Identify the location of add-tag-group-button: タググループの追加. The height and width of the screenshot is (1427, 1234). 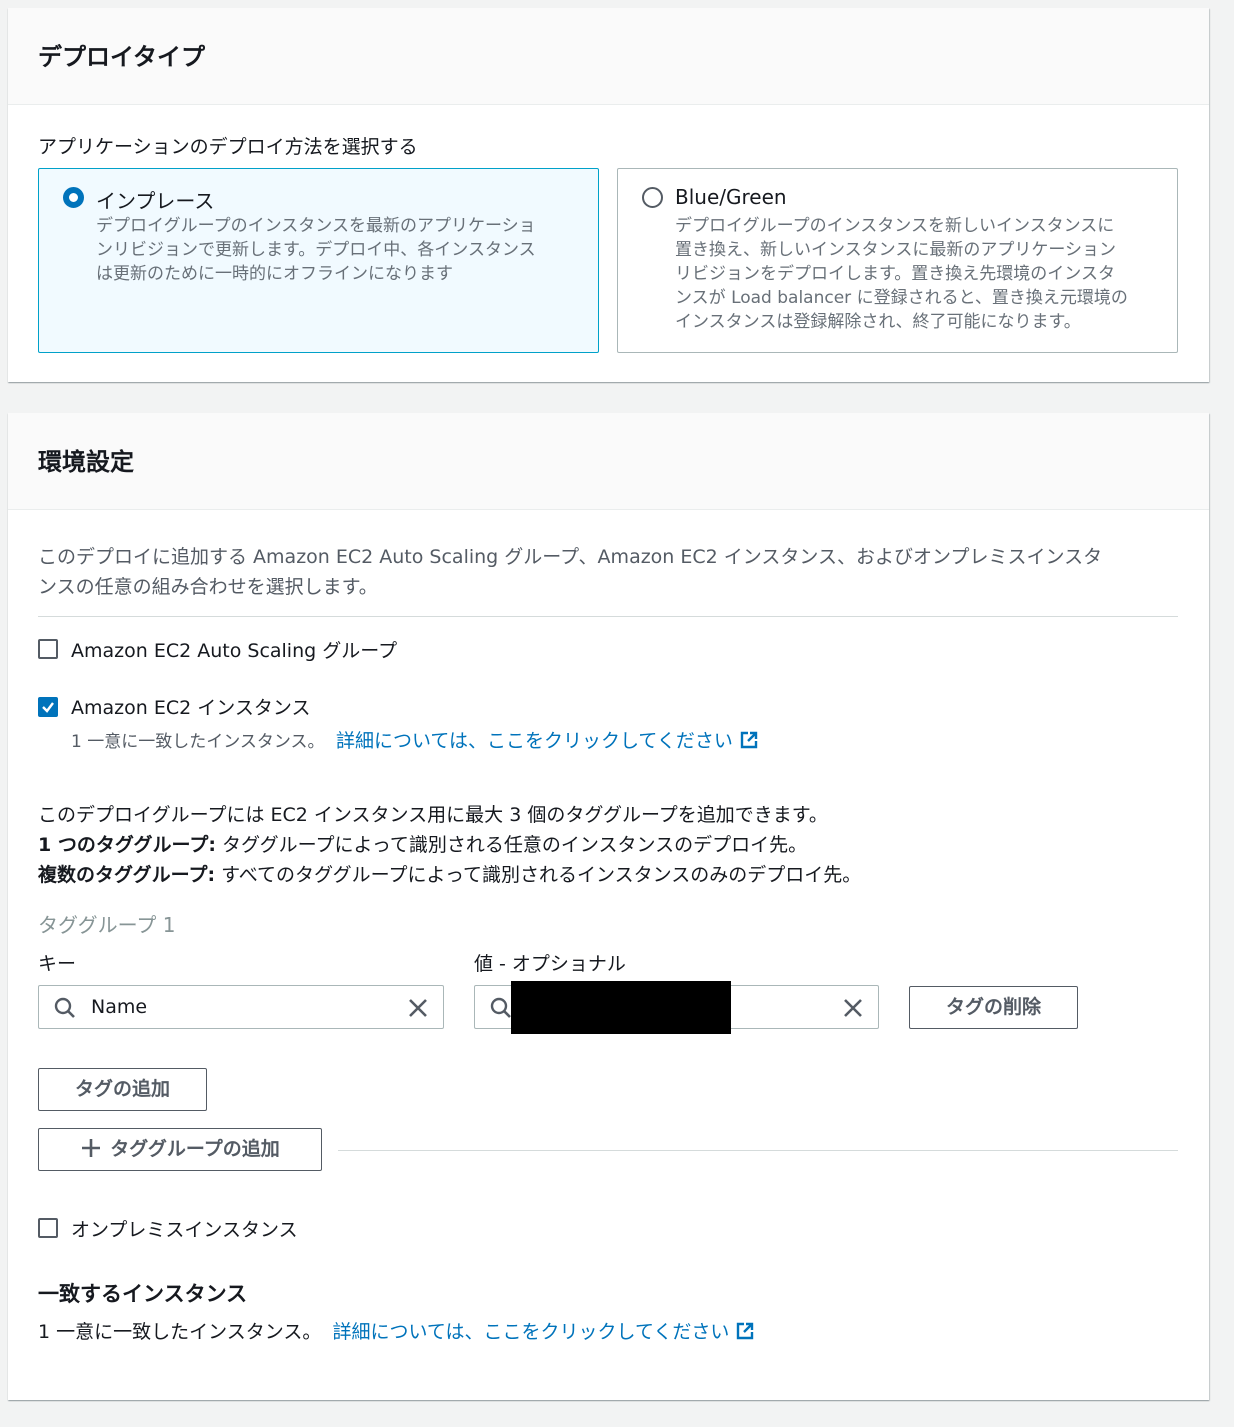
(180, 1149).